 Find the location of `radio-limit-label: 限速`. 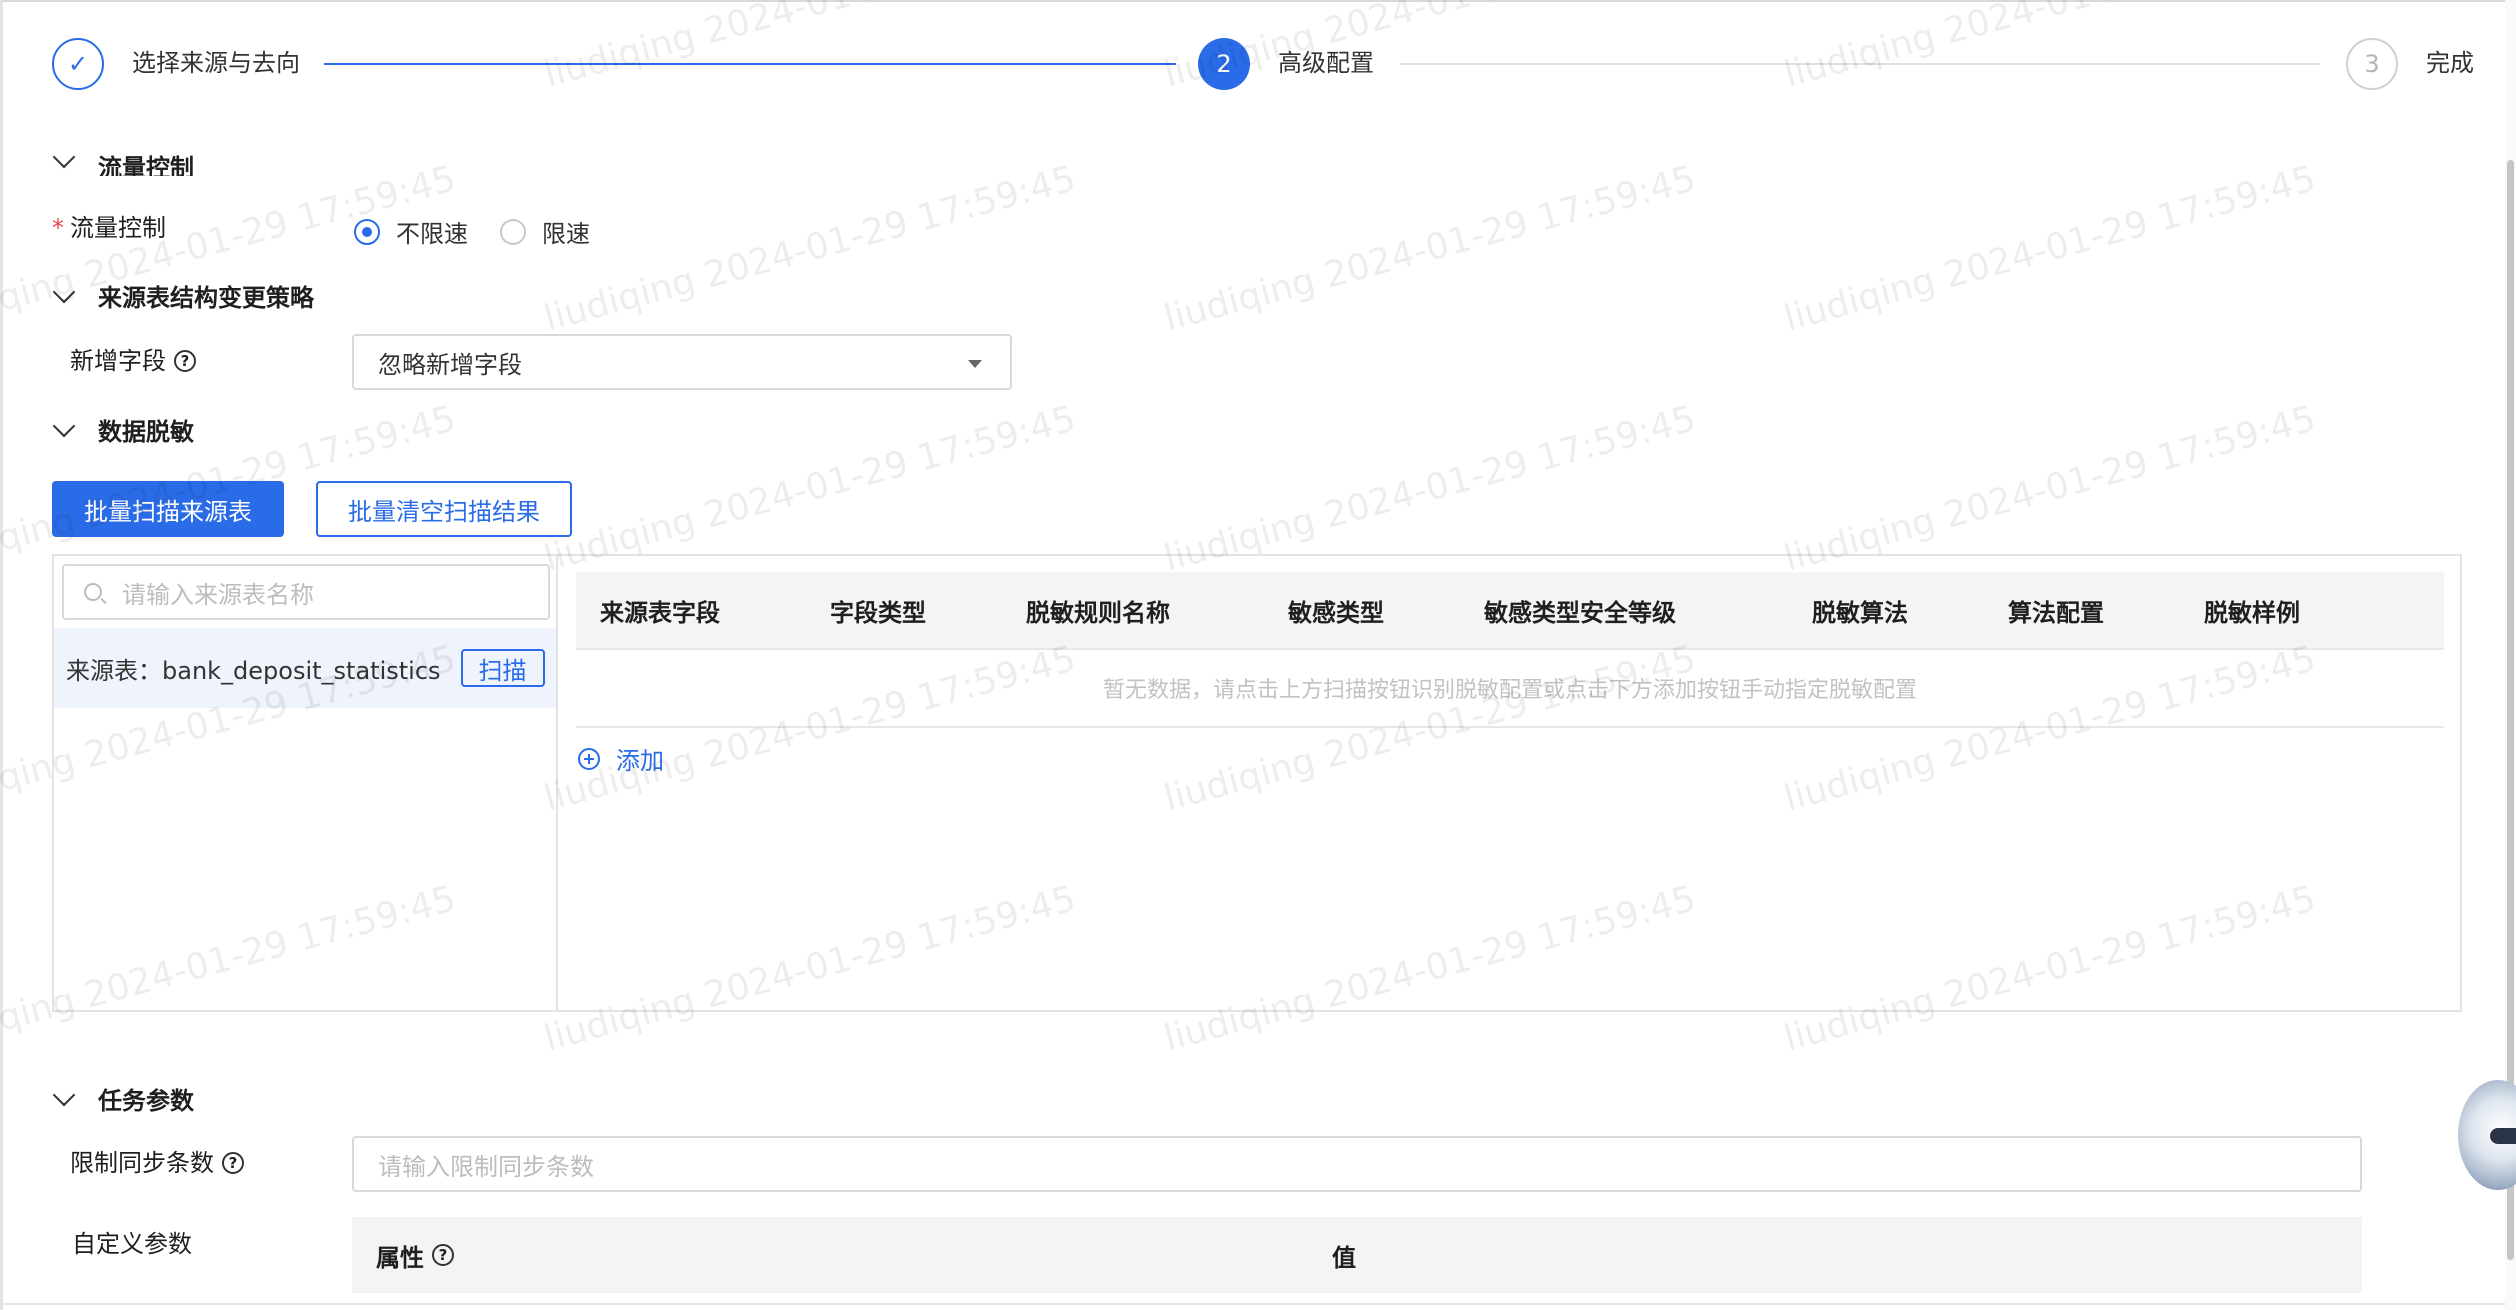

radio-limit-label: 限速 is located at coordinates (566, 234).